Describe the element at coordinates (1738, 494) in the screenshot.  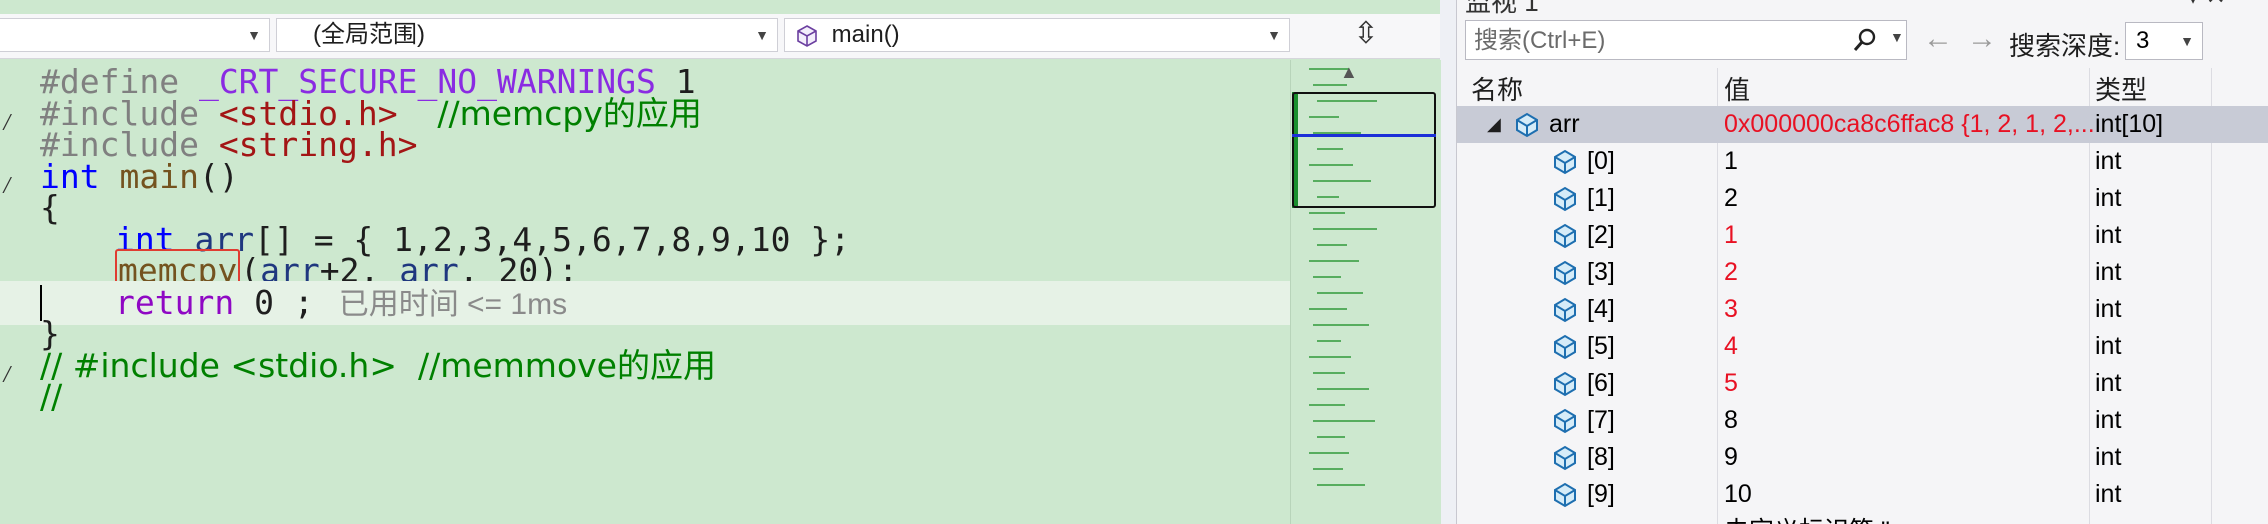
I see `watch-item-value: 10` at that location.